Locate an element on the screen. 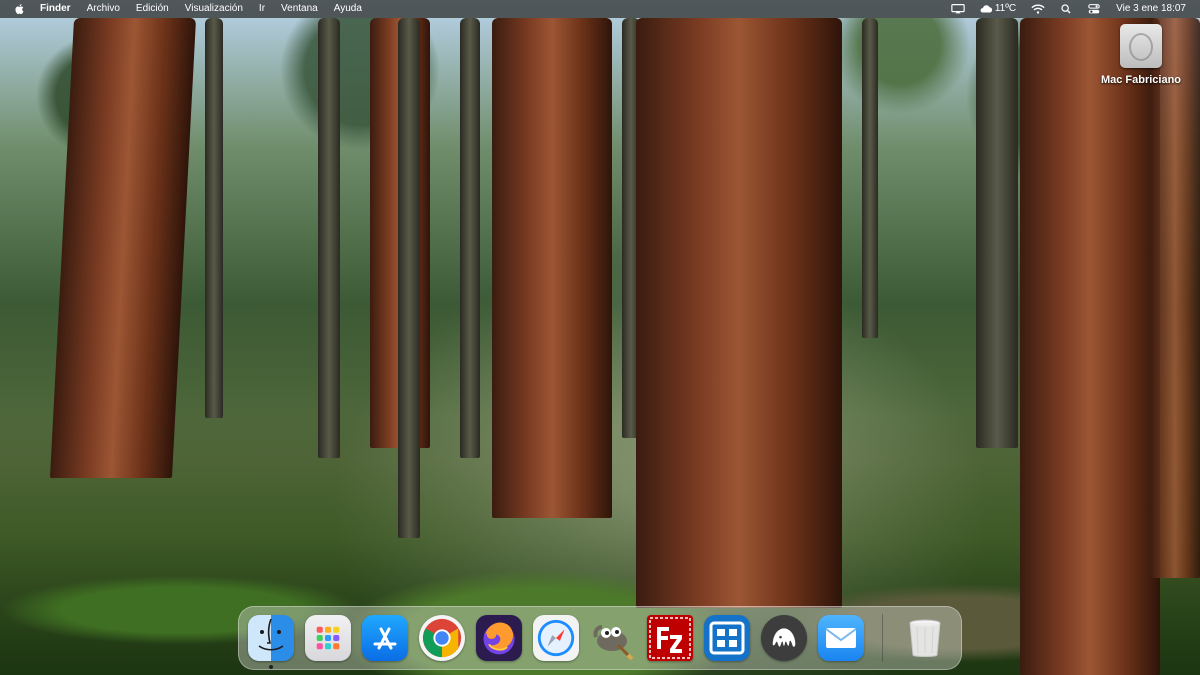  desktop-drive: Mac Fabriciano is located at coordinates (1141, 55).